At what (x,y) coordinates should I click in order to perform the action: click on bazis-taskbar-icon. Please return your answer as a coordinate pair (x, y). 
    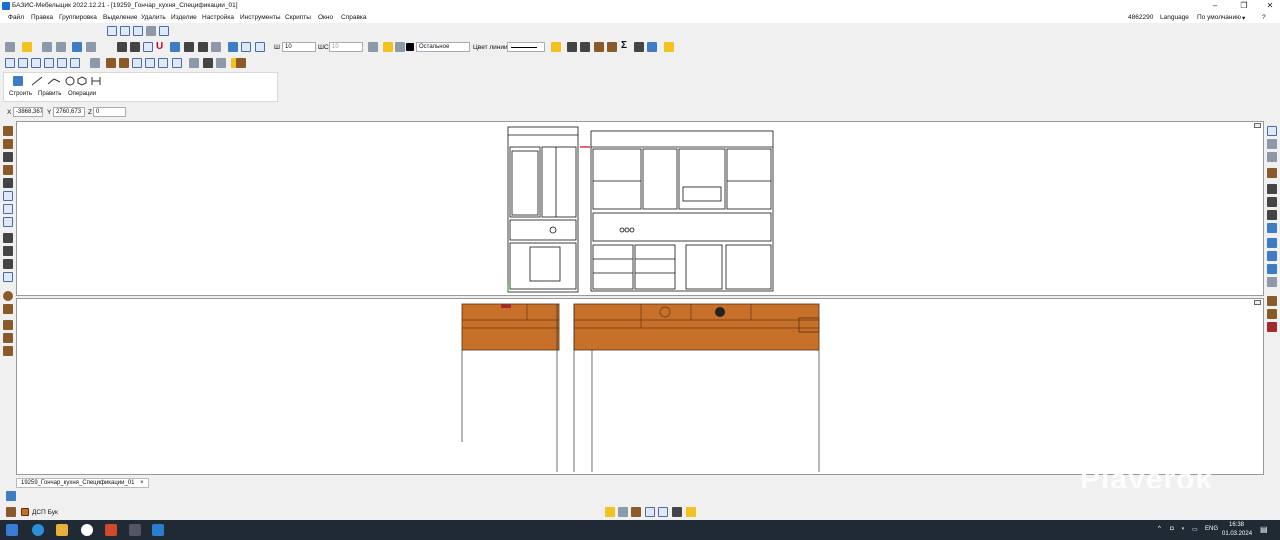
    Looking at the image, I should click on (158, 530).